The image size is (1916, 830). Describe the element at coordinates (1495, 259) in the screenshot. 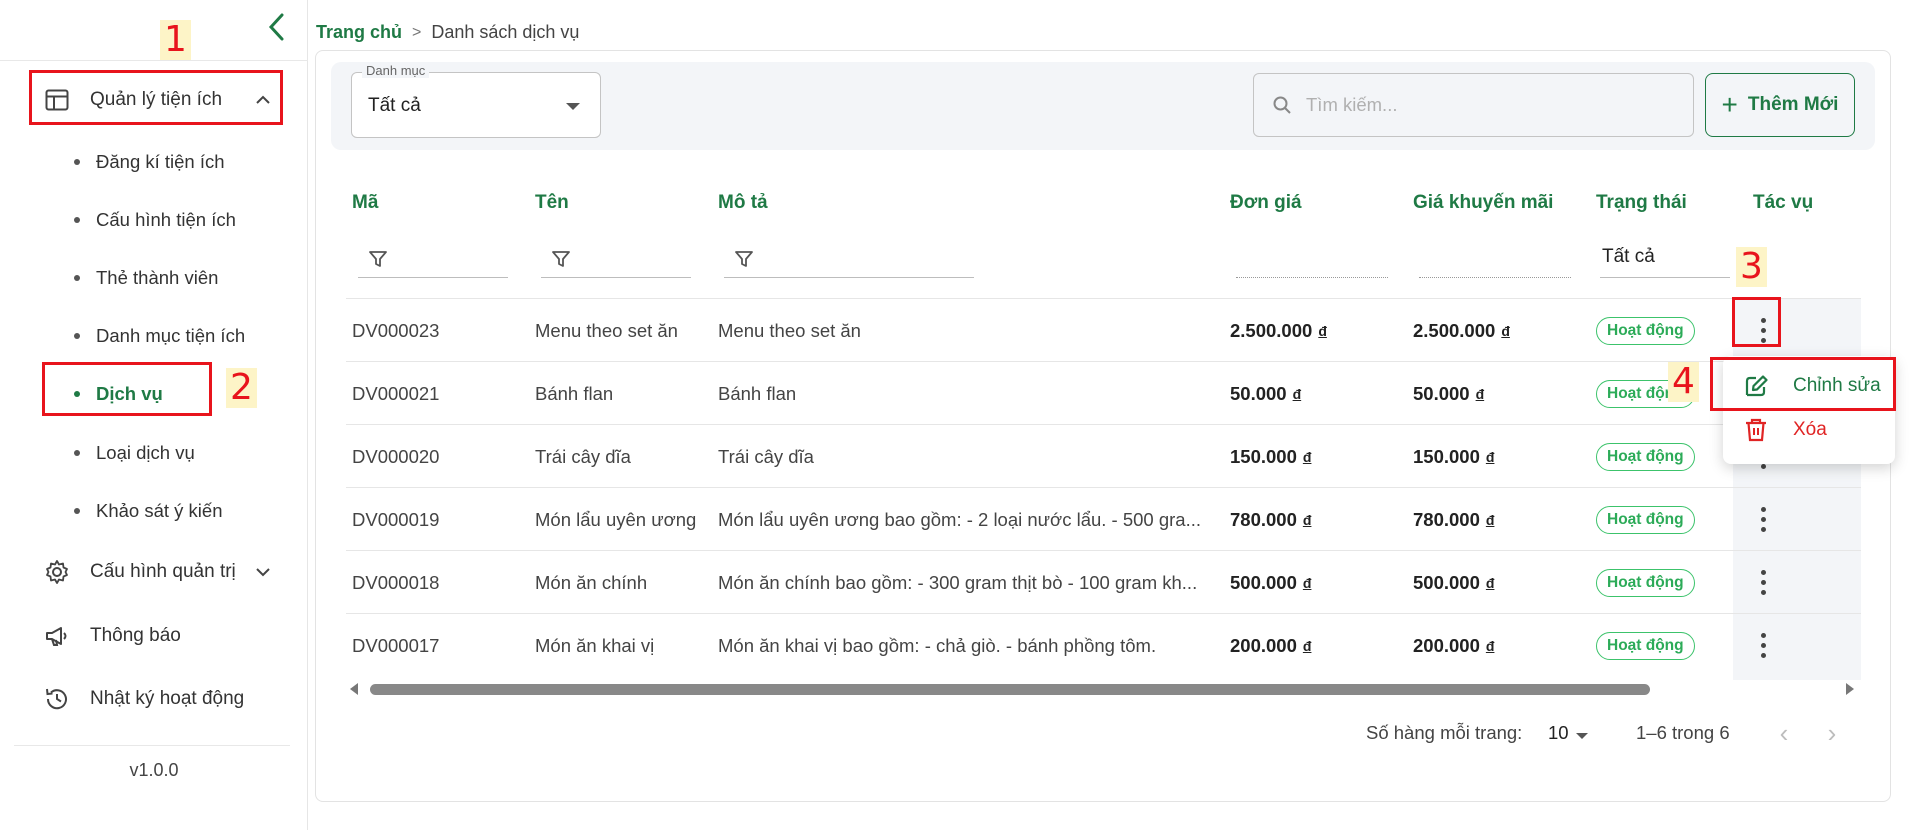

I see `promo-price-filter` at that location.